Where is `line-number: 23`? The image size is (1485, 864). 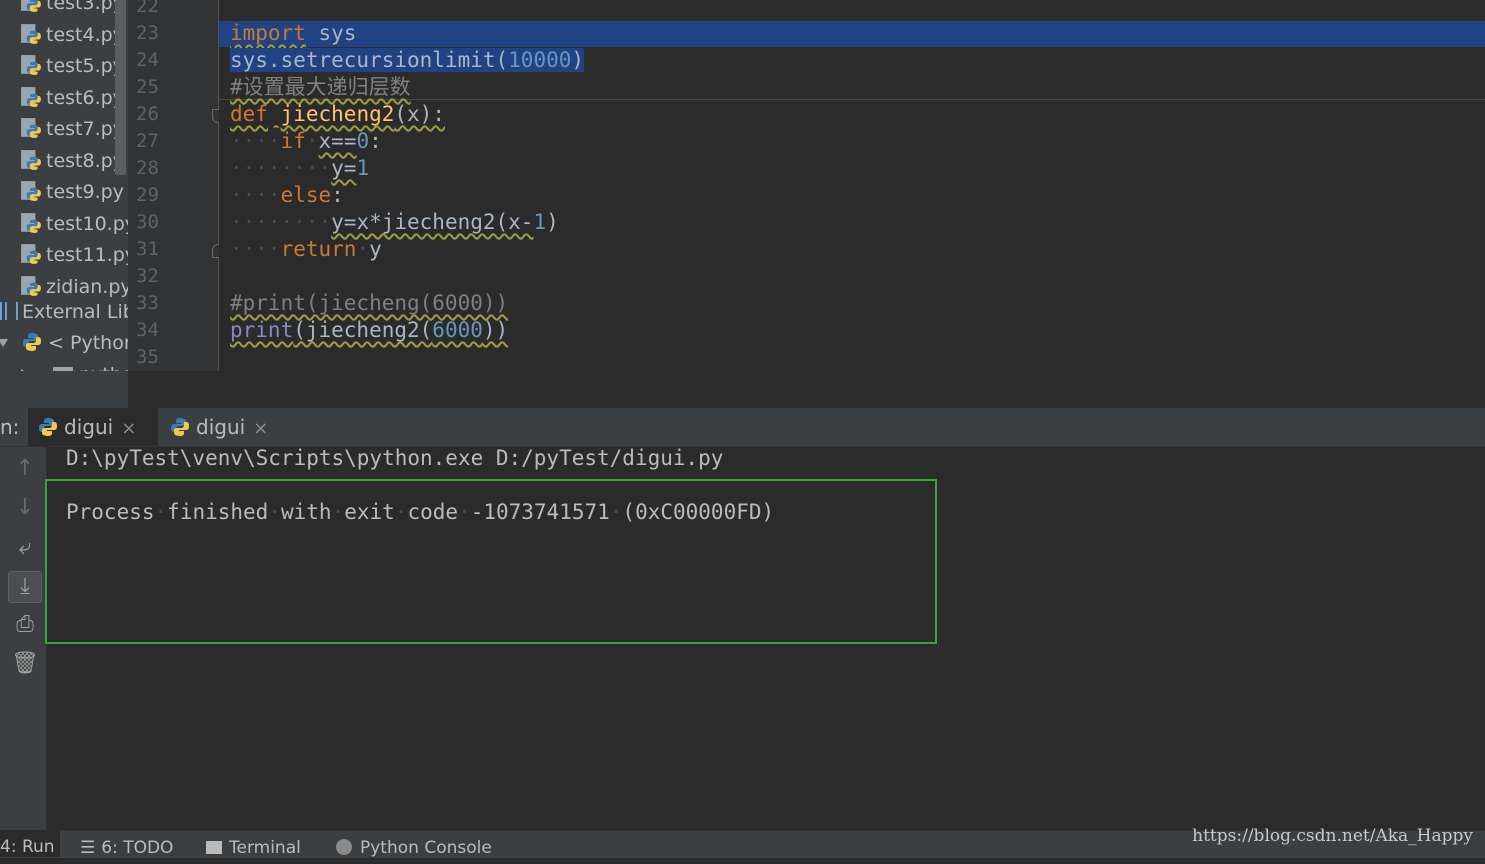
line-number: 23 is located at coordinates (147, 33).